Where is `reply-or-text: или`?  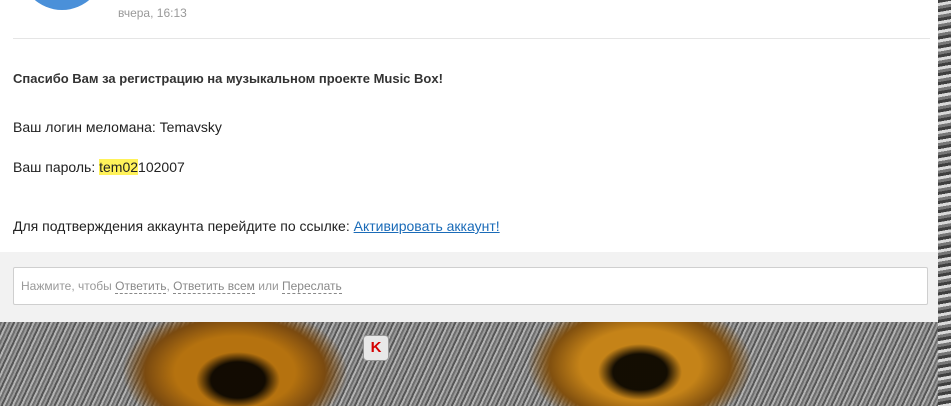 reply-or-text: или is located at coordinates (268, 286).